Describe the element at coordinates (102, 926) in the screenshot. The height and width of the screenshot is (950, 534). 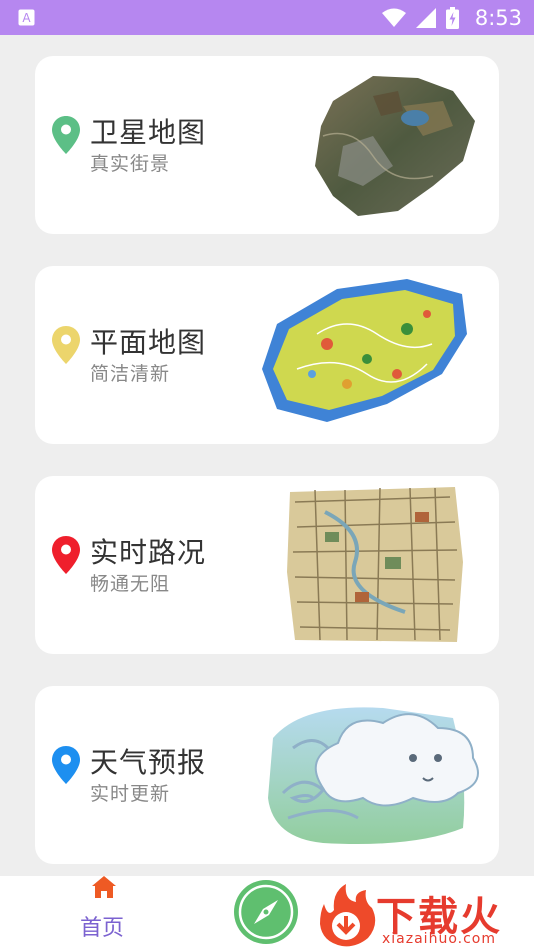
I see `home-tab-label: 首页` at that location.